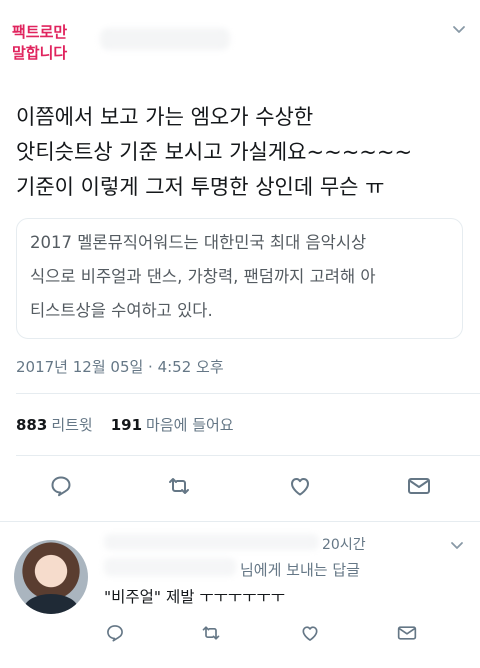 Image resolution: width=480 pixels, height=668 pixels. What do you see at coordinates (190, 425) in the screenshot?
I see `like-label: 마음에 들어요` at bounding box center [190, 425].